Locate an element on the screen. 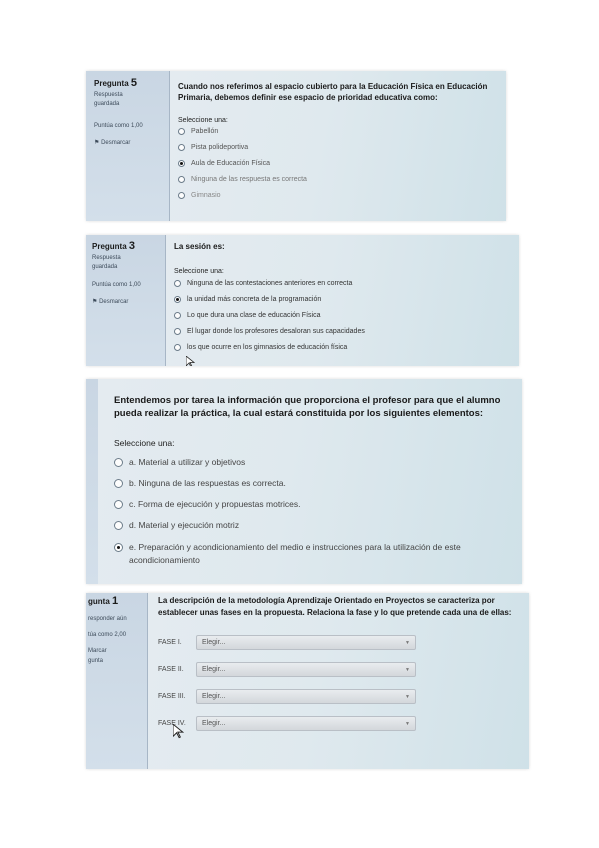 The width and height of the screenshot is (599, 848). question-points: túa como 2,00 is located at coordinates (107, 635).